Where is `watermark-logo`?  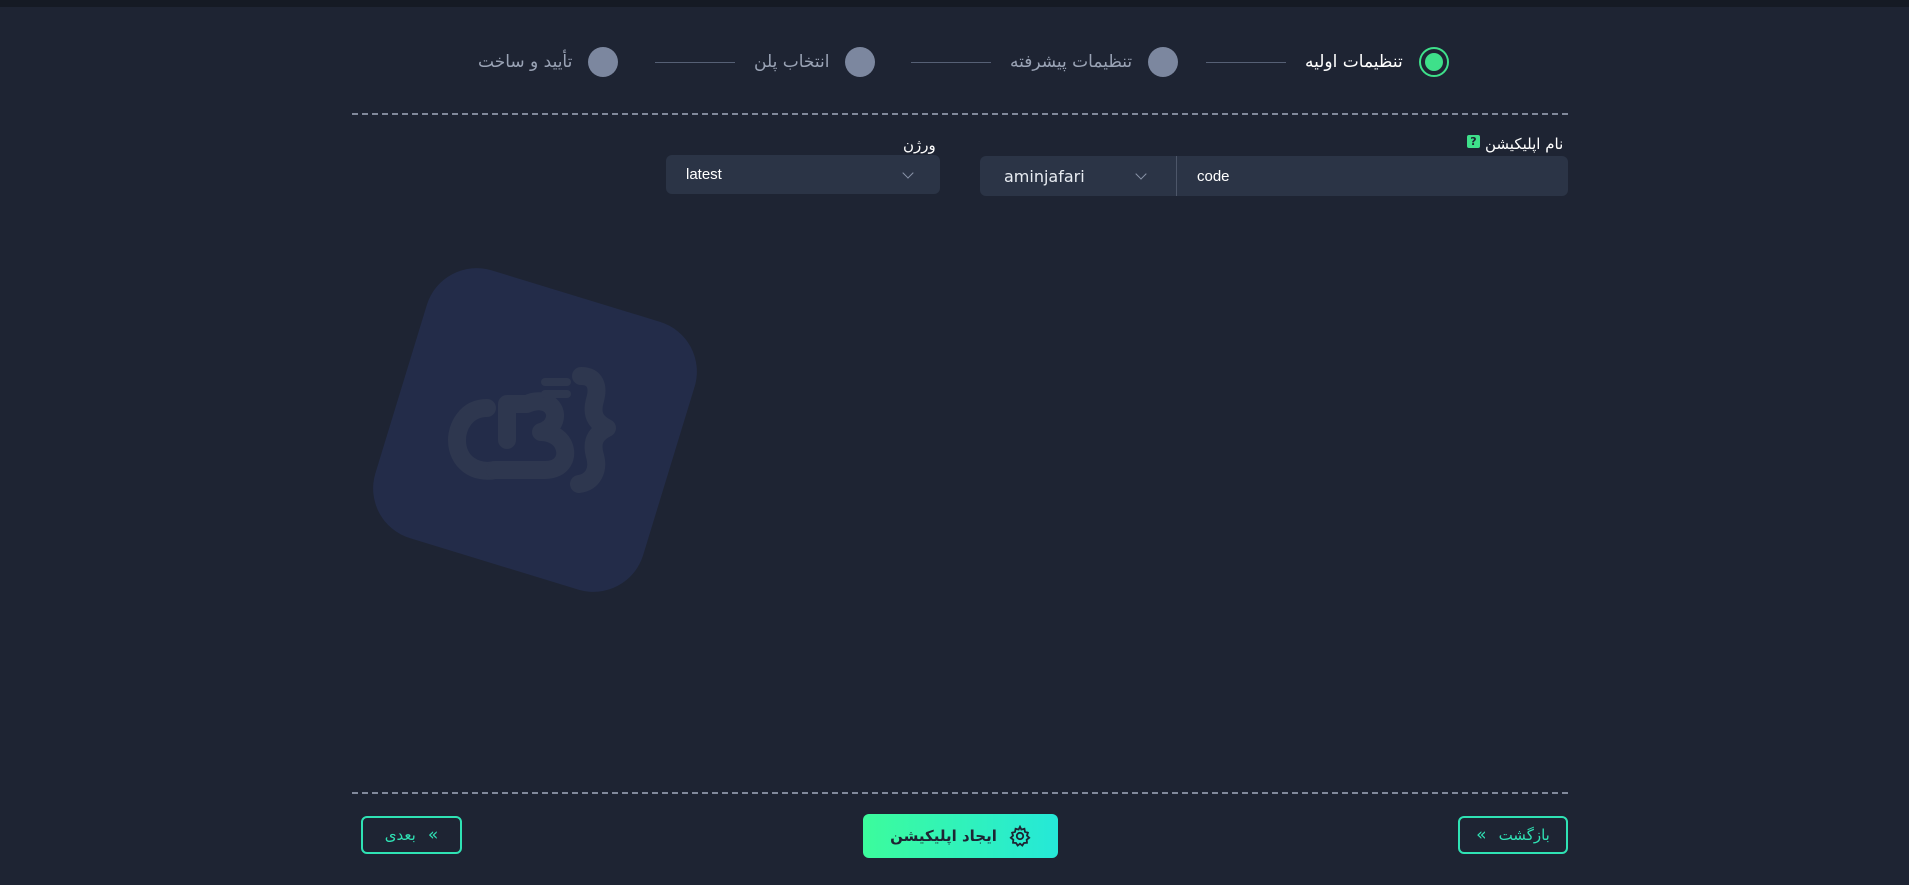 watermark-logo is located at coordinates (535, 430).